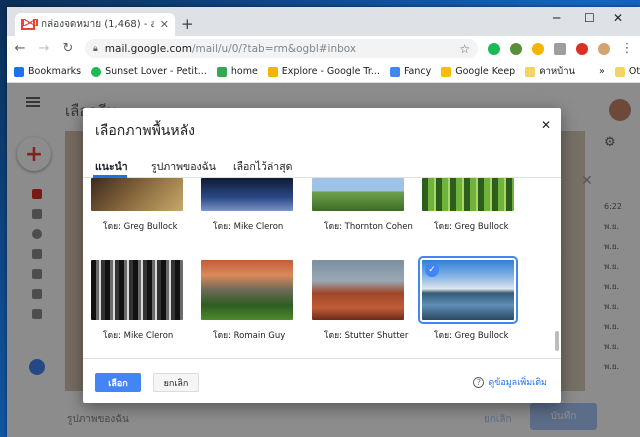  What do you see at coordinates (221, 71) in the screenshot?
I see `home-icon` at bounding box center [221, 71].